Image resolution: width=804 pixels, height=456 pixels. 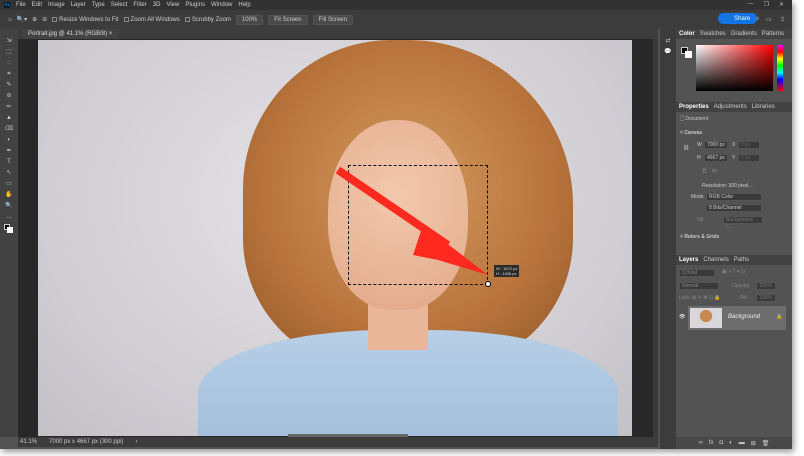 I want to click on zoom-100-button: 100%, so click(x=249, y=19).